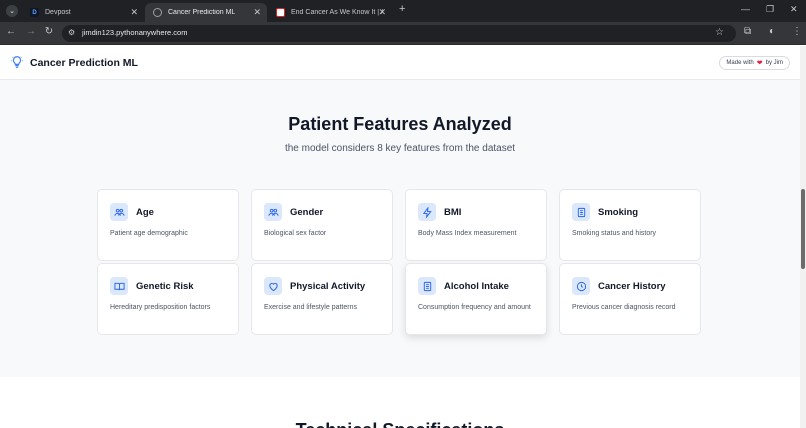 The image size is (806, 428). I want to click on page-scrollbar, so click(803, 237).